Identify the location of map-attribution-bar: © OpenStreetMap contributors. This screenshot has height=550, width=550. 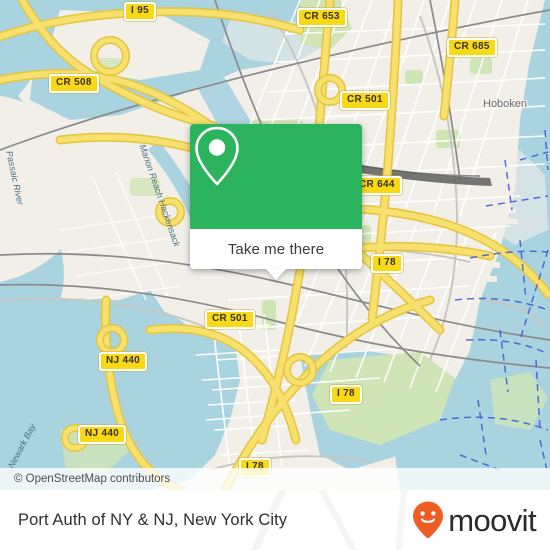
(275, 479).